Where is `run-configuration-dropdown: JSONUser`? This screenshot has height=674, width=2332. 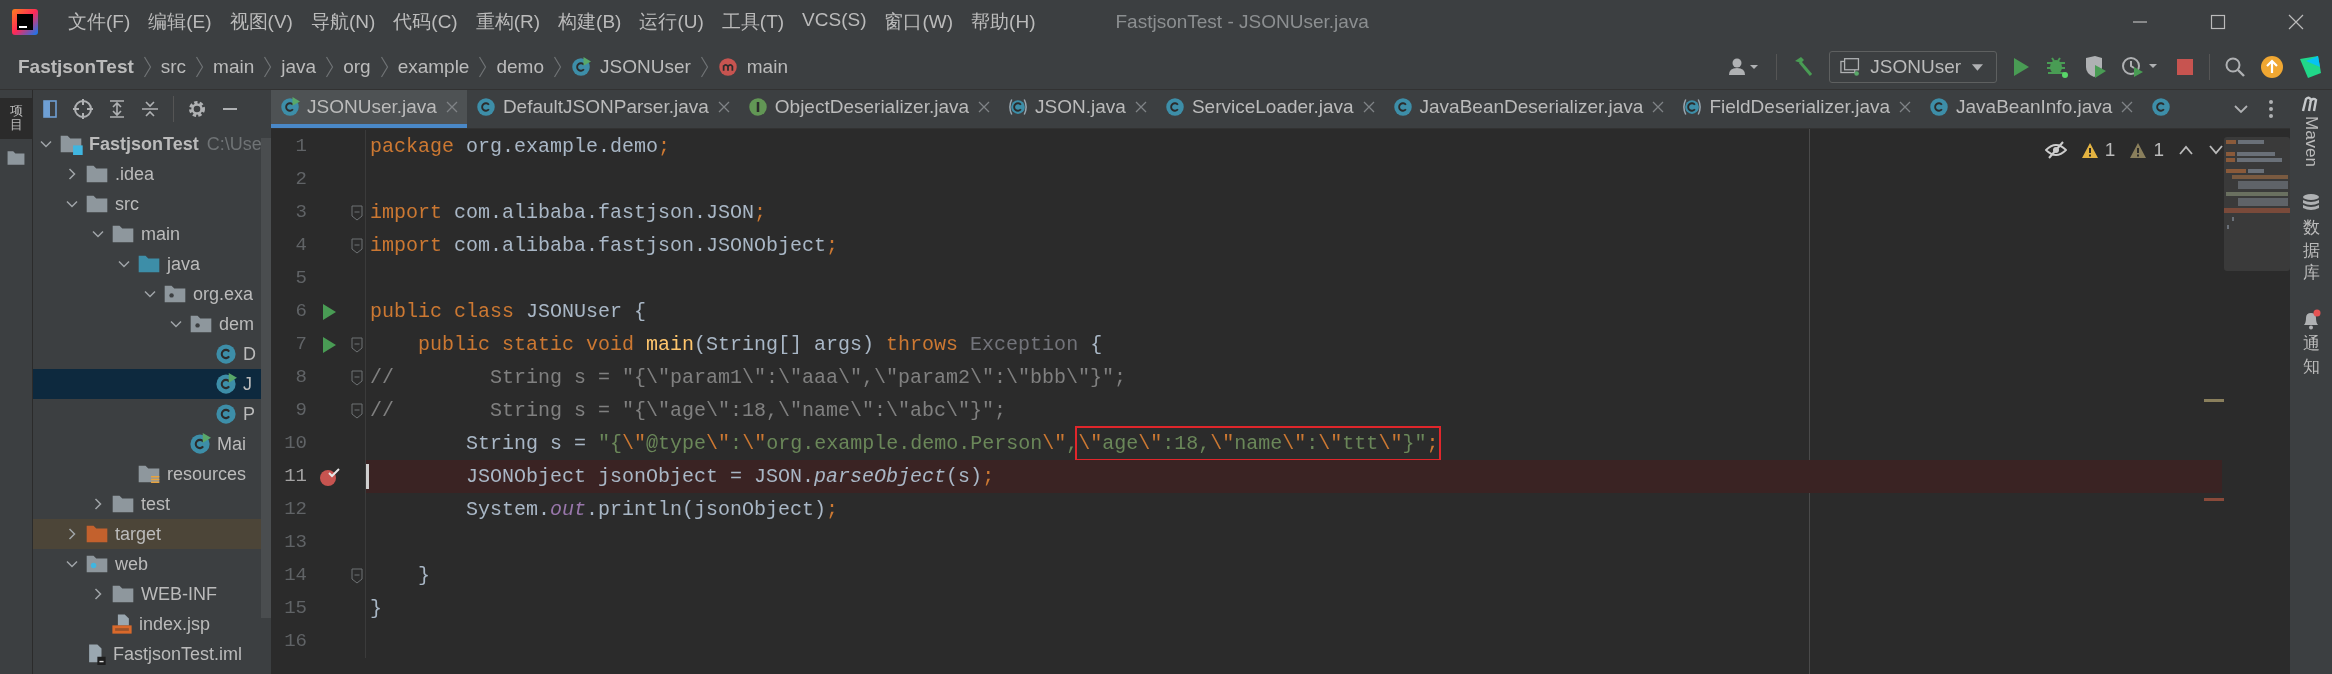 run-configuration-dropdown: JSONUser is located at coordinates (1913, 66).